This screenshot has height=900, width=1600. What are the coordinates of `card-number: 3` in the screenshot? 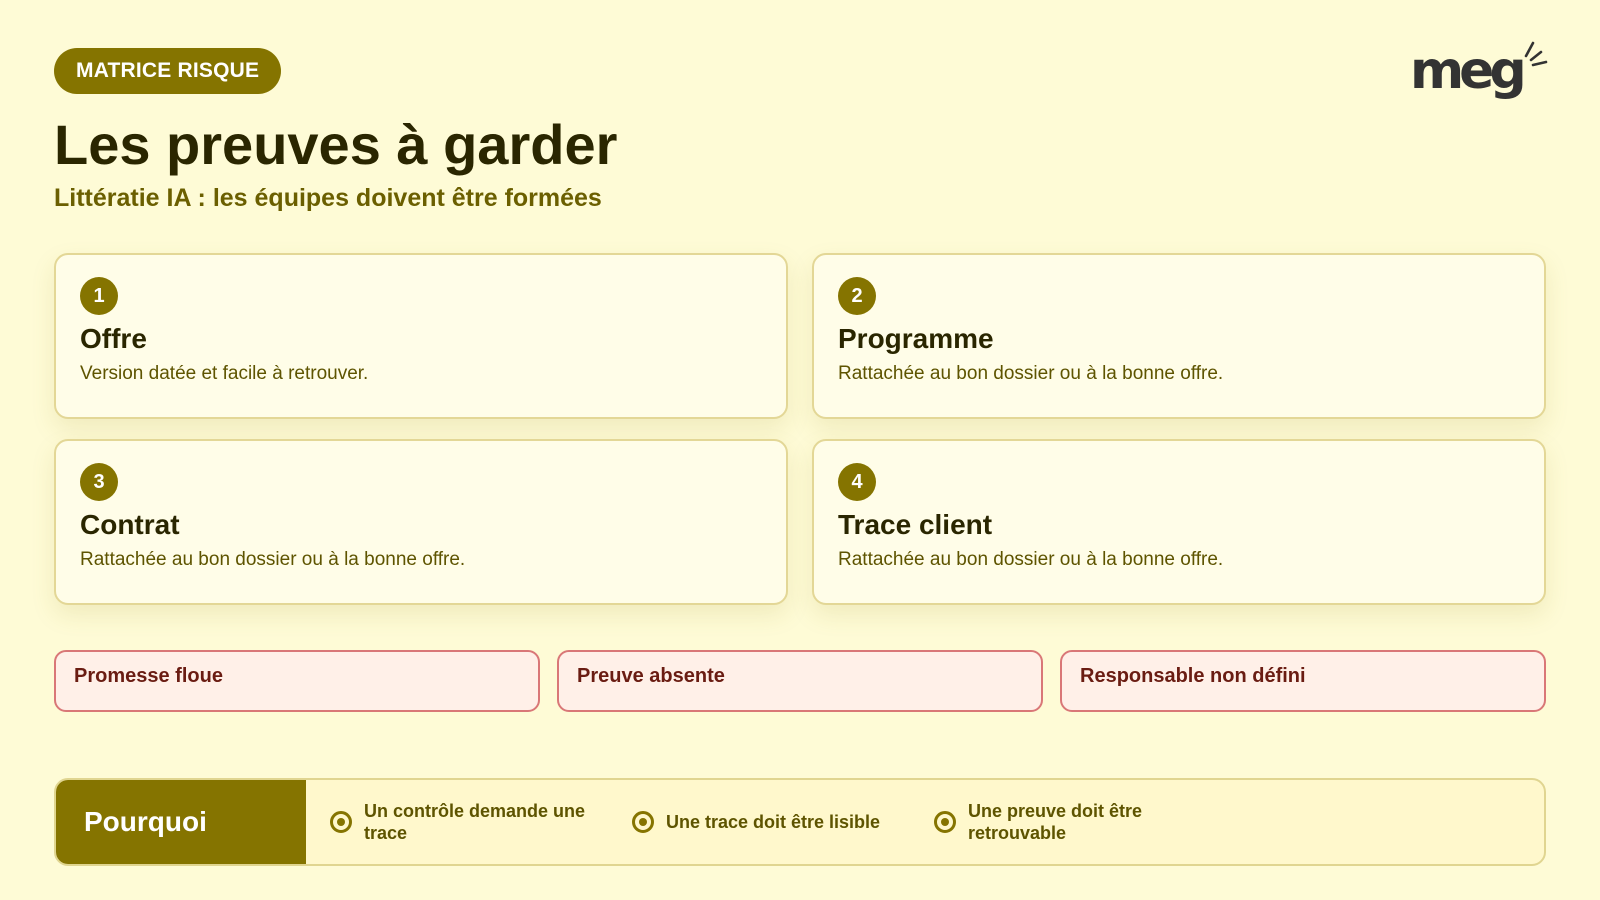 It's located at (99, 482).